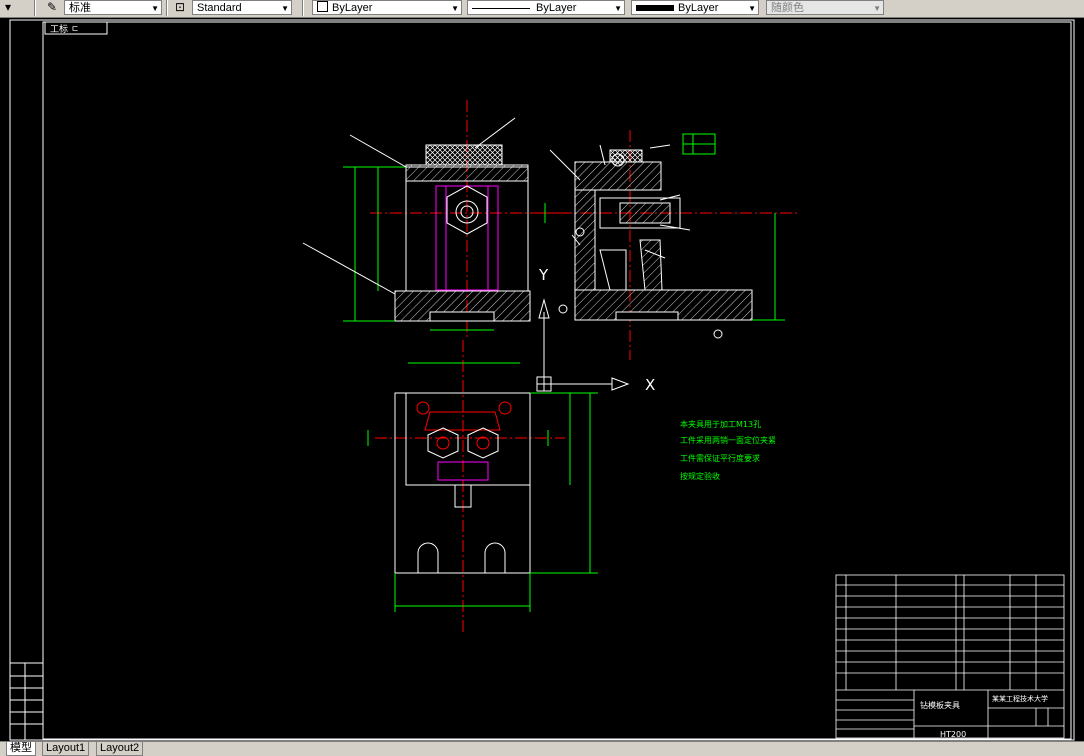  Describe the element at coordinates (1020, 698) in the screenshot. I see `company-label: 某某工程技术大学` at that location.